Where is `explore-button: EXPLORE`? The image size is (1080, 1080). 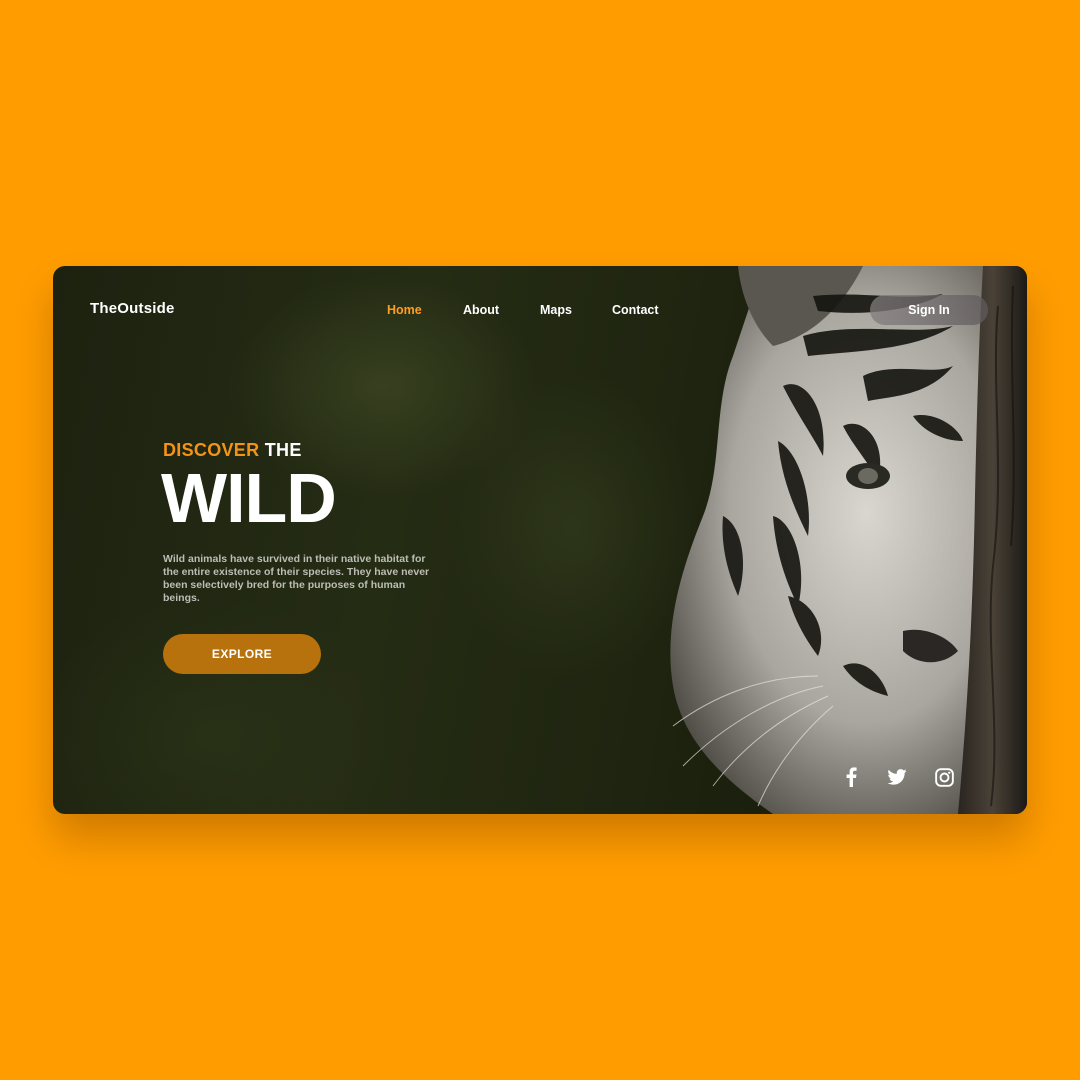
explore-button: EXPLORE is located at coordinates (242, 654).